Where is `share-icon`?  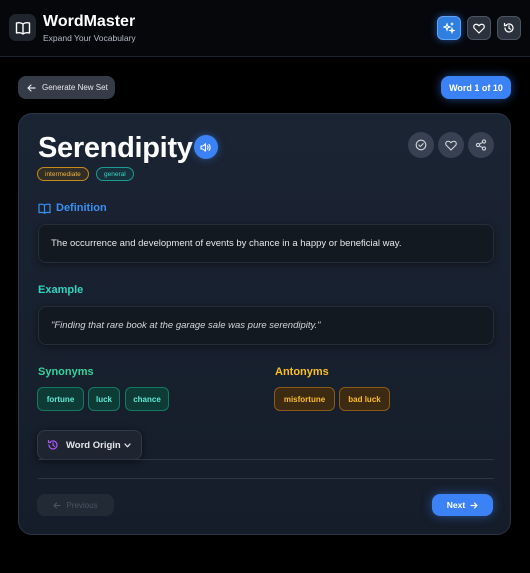
share-icon is located at coordinates (481, 145).